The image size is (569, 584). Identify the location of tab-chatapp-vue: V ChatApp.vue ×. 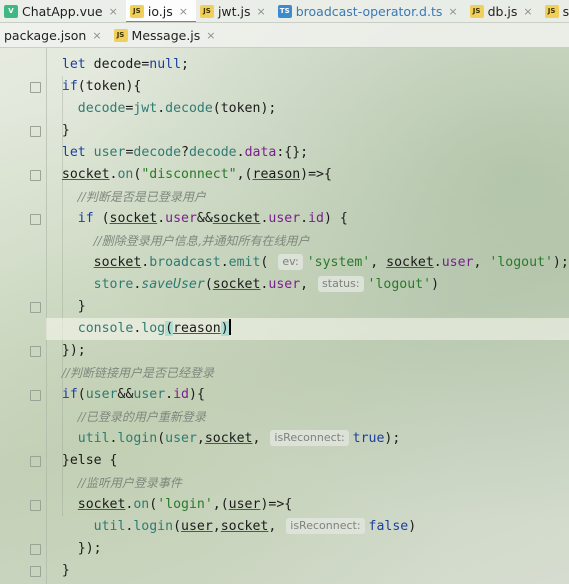
(63, 11).